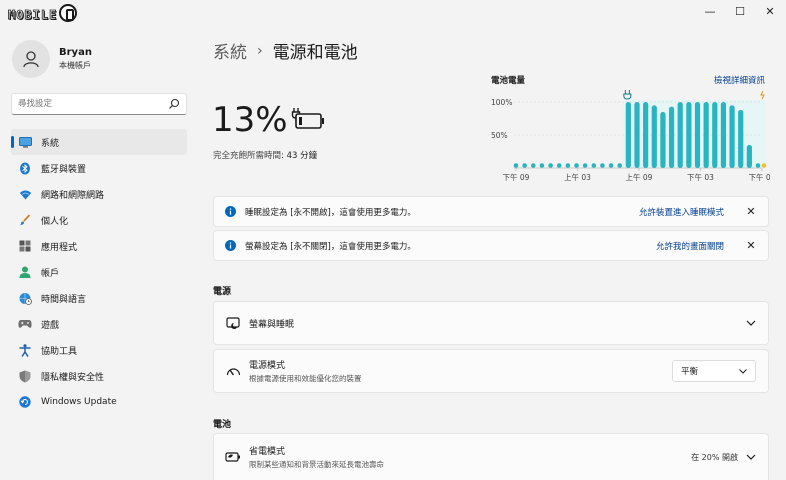 The width and height of the screenshot is (786, 480). Describe the element at coordinates (25, 194) in the screenshot. I see `wifi-icon` at that location.